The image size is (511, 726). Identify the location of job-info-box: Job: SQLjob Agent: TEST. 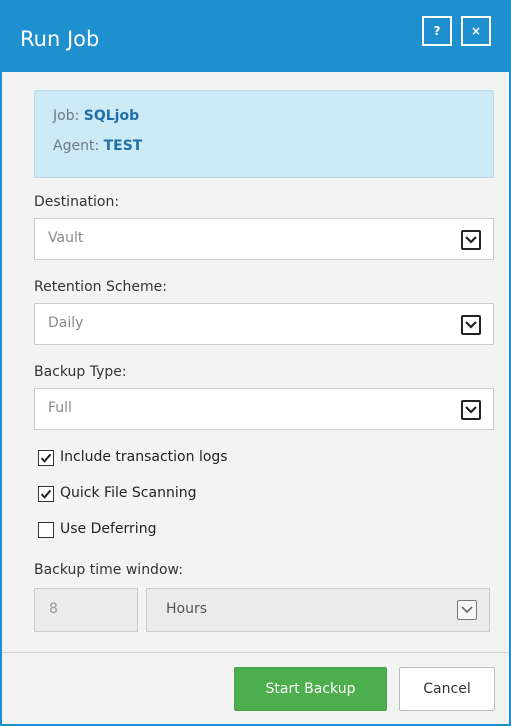
(264, 134).